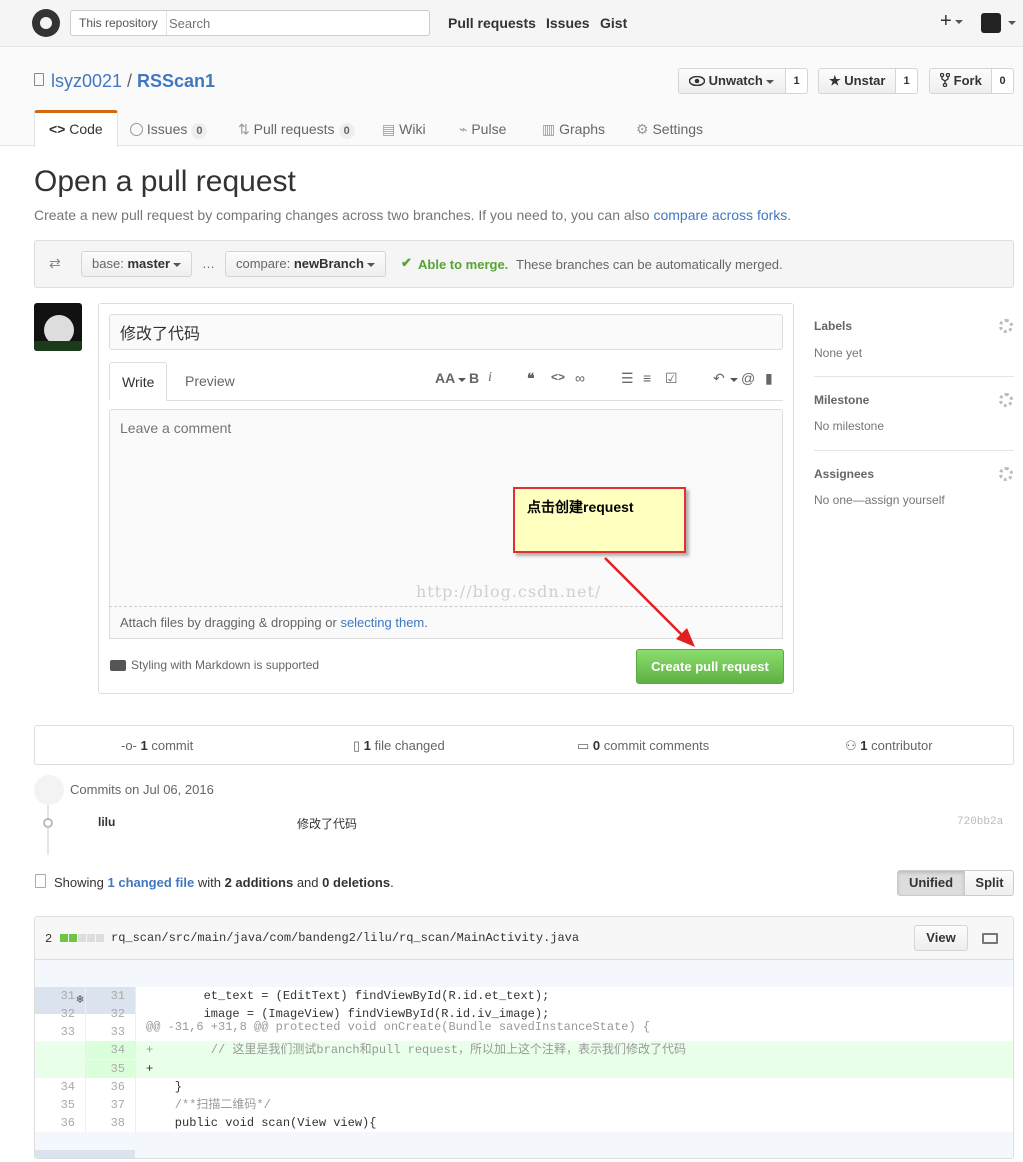 The width and height of the screenshot is (1023, 1162). Describe the element at coordinates (558, 377) in the screenshot. I see `code-icon: <>` at that location.